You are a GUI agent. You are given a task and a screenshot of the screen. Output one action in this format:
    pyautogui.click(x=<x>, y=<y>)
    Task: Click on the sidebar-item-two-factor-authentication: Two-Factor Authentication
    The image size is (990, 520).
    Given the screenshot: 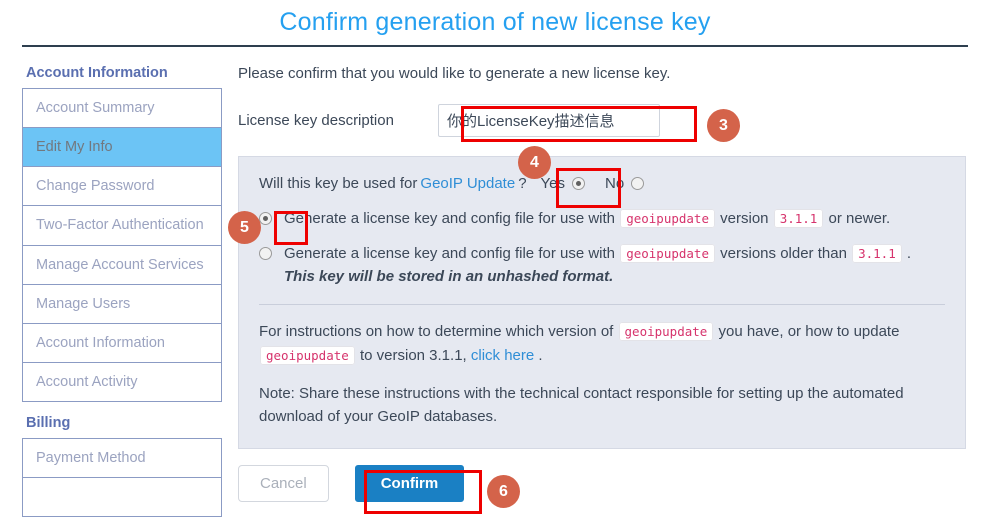 What is the action you would take?
    pyautogui.click(x=122, y=226)
    